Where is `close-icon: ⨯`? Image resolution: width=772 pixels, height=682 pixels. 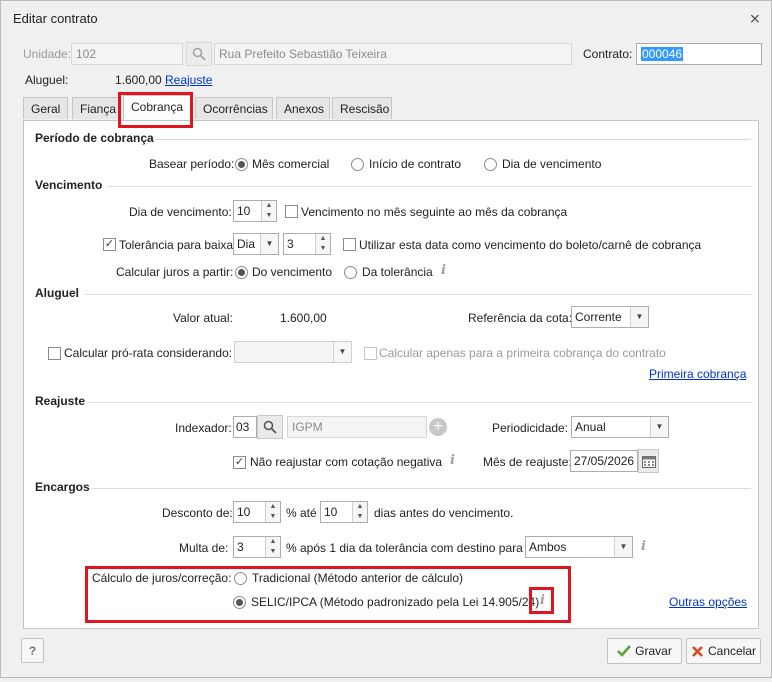
close-icon: ⨯ is located at coordinates (755, 18).